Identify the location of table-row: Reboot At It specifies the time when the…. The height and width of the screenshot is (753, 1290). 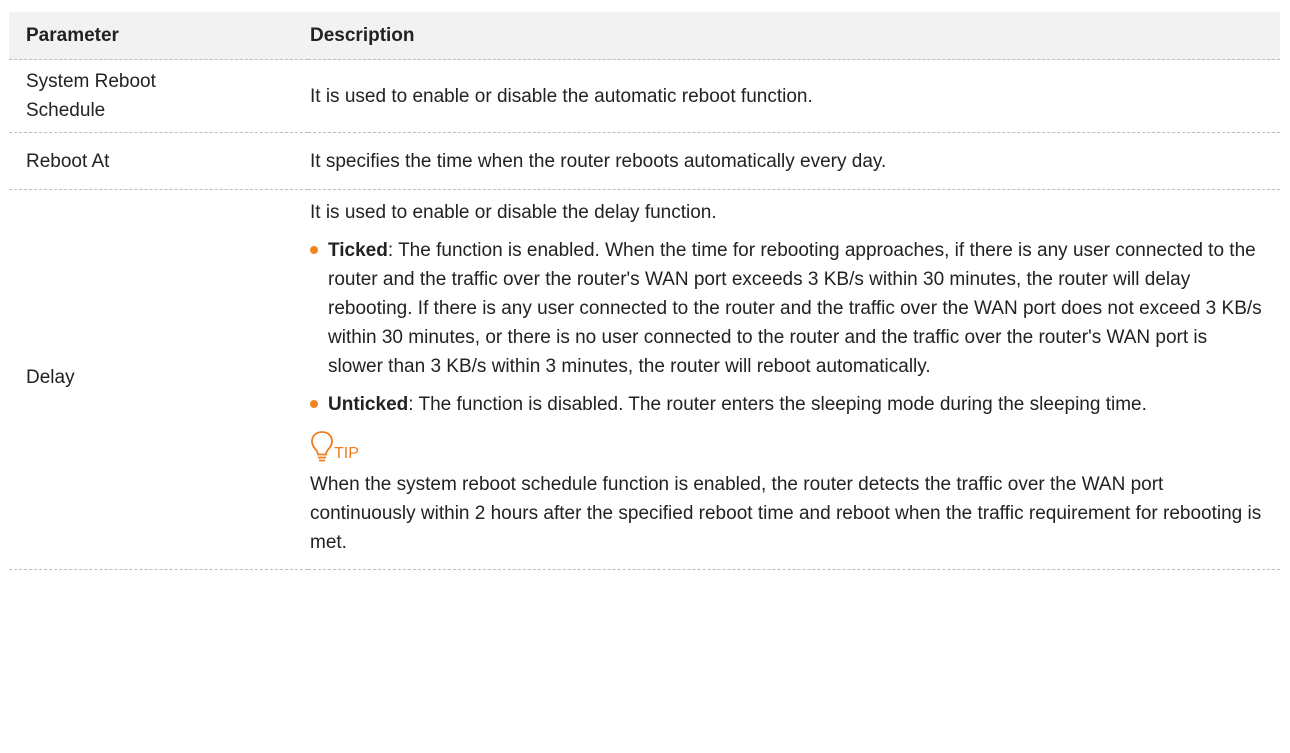
(644, 161).